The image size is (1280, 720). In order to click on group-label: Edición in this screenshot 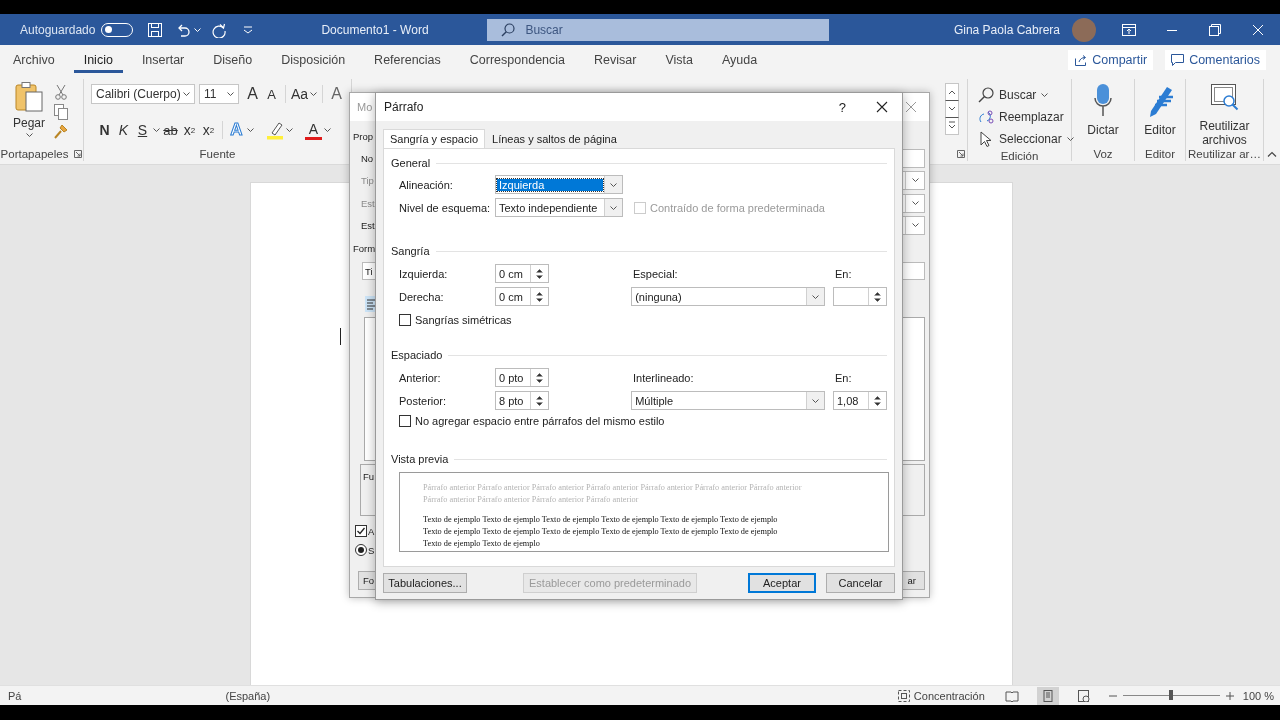, I will do `click(1019, 156)`.